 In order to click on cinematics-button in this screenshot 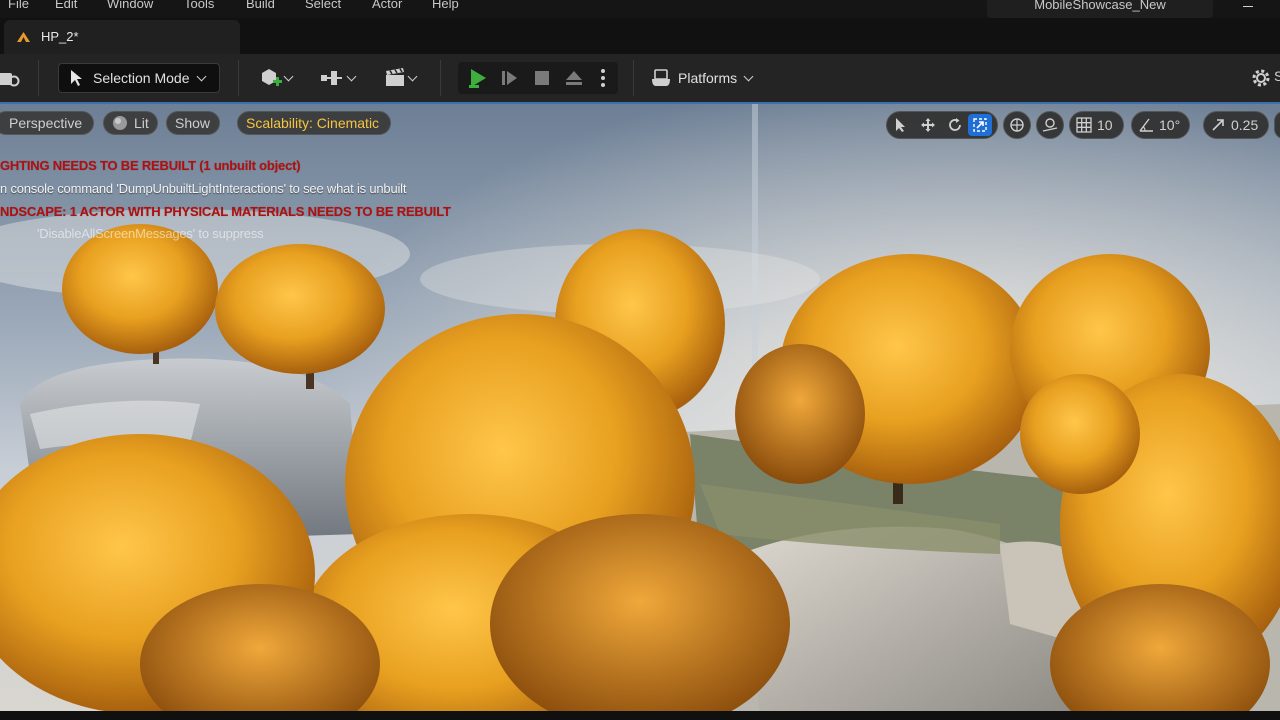, I will do `click(399, 78)`.